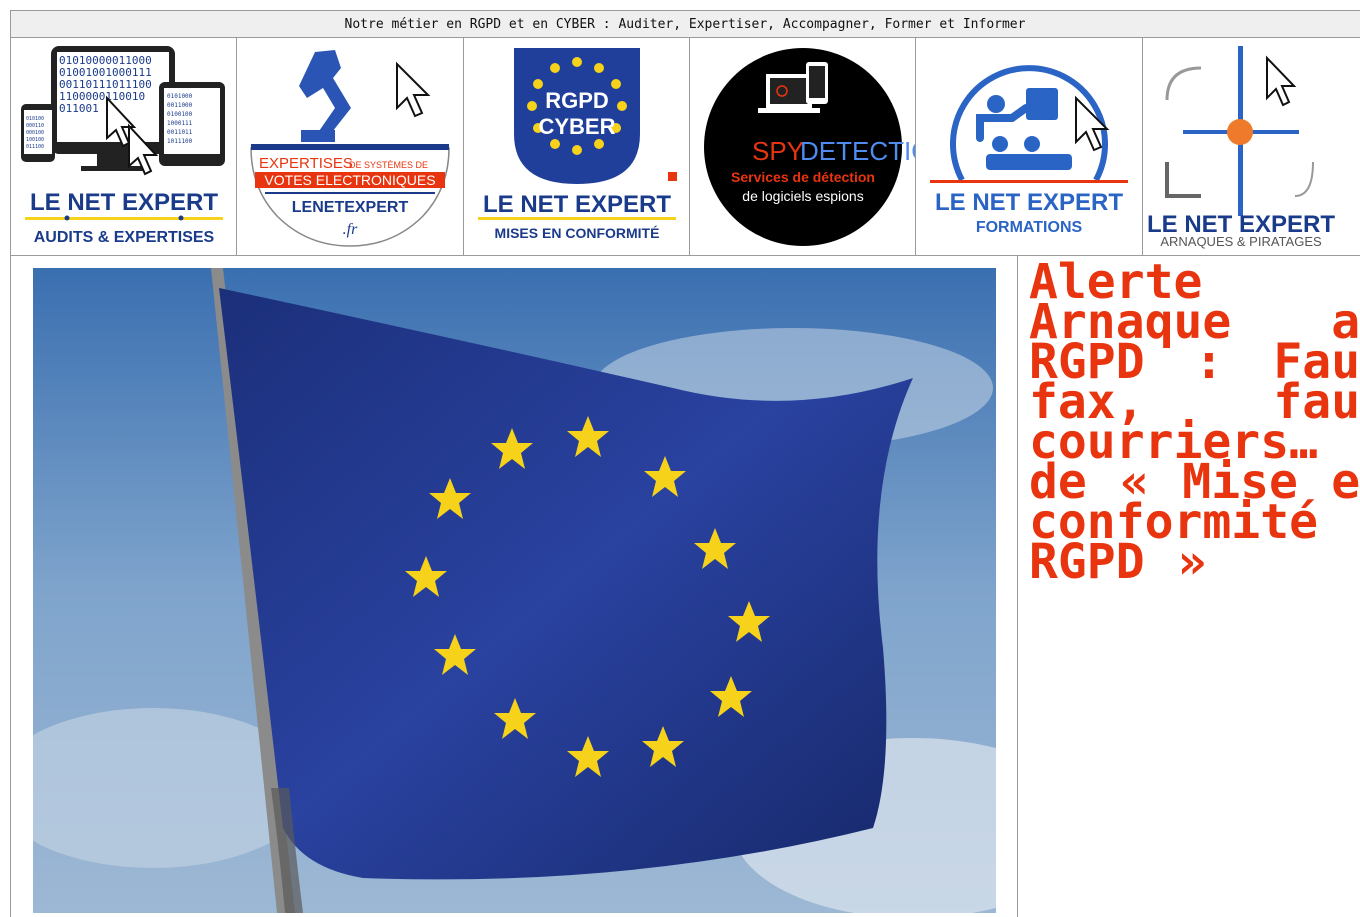 The image size is (1360, 917). Describe the element at coordinates (577, 100) in the screenshot. I see `badge-text: RGPD` at that location.